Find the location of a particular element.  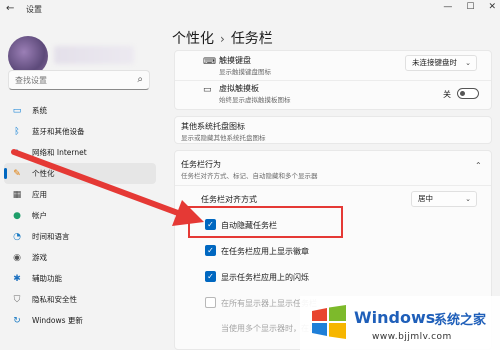

apps-icon: ▦ is located at coordinates (17, 194).